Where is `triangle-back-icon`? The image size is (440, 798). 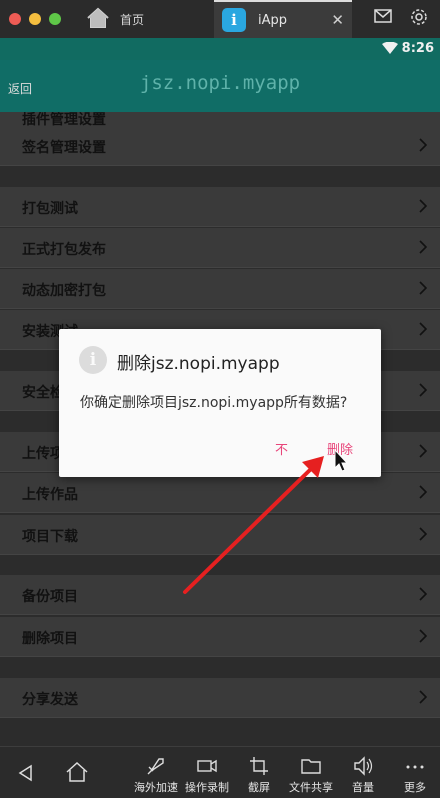 triangle-back-icon is located at coordinates (25, 773).